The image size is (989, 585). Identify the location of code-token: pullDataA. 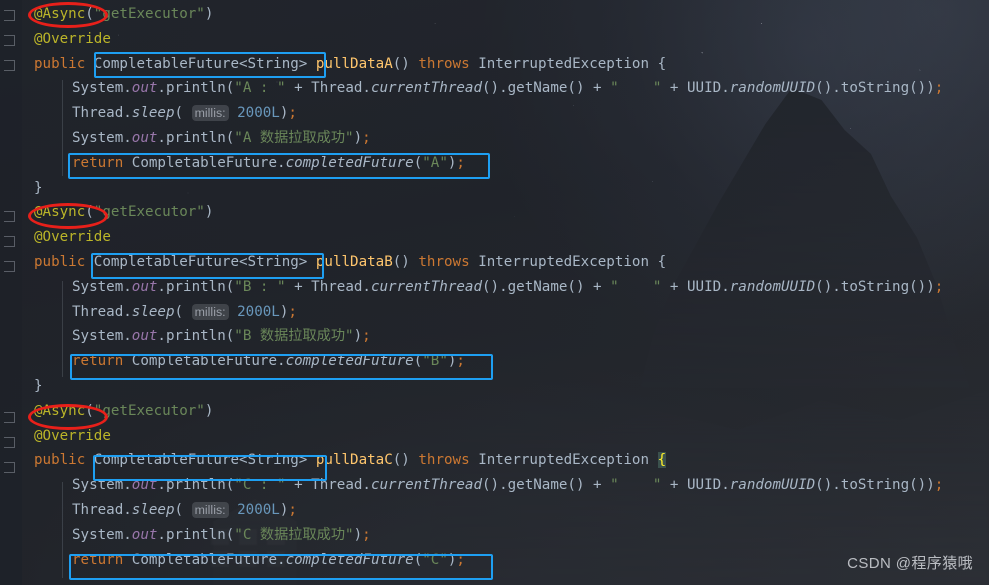
(354, 63).